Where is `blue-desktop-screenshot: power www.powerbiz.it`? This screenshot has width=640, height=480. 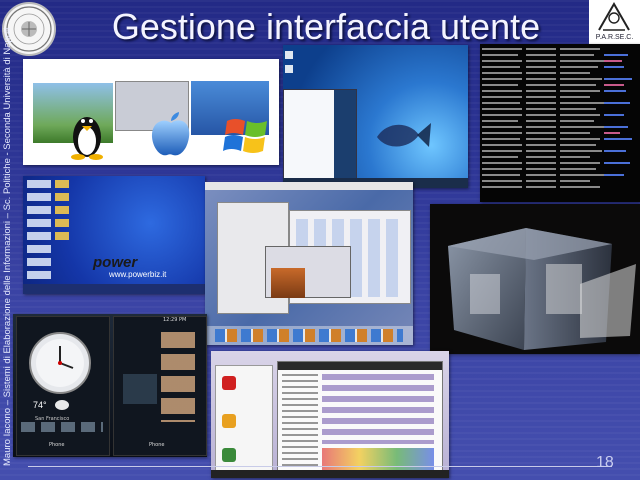
blue-desktop-screenshot: power www.powerbiz.it is located at coordinates (114, 235).